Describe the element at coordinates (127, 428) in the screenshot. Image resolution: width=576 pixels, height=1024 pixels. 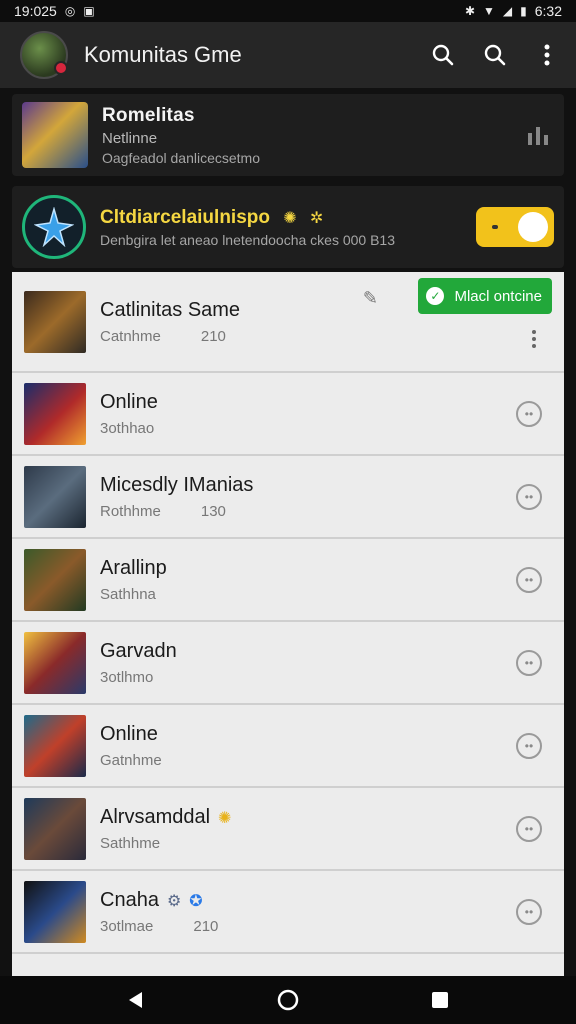
I see `item-subtitle: 3othhao` at that location.